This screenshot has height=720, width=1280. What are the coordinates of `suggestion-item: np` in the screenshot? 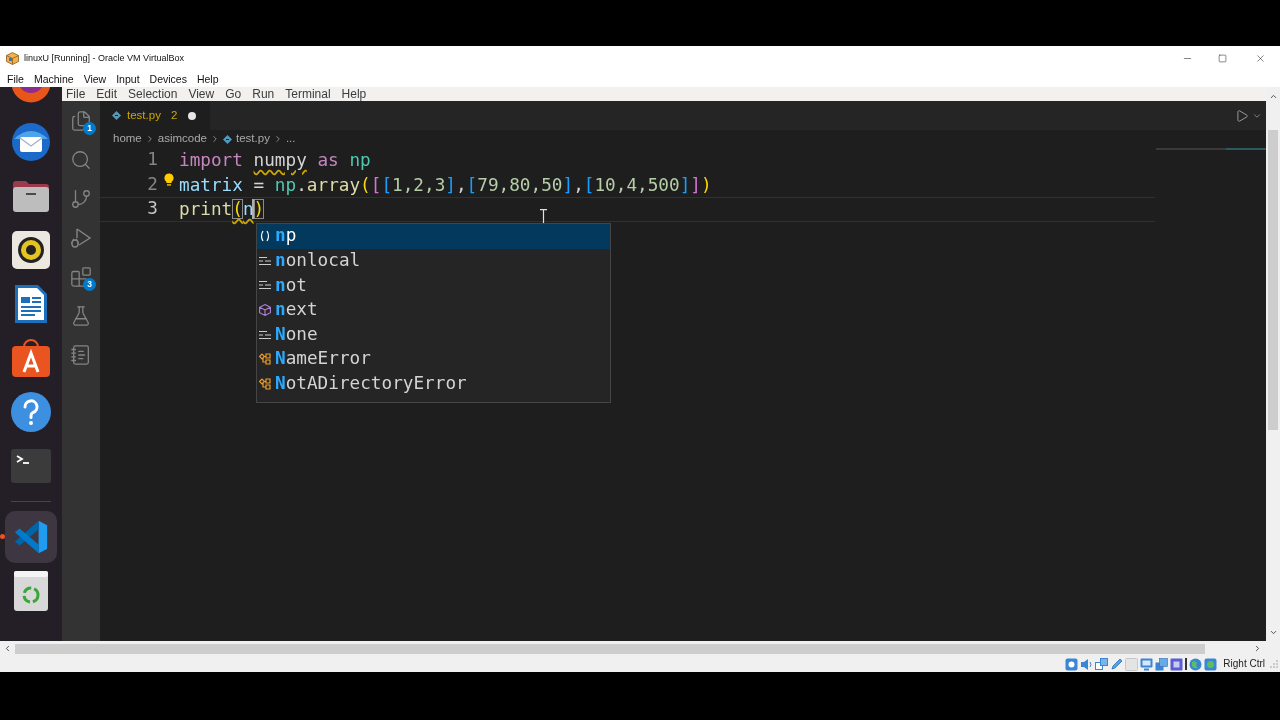 It's located at (433, 236).